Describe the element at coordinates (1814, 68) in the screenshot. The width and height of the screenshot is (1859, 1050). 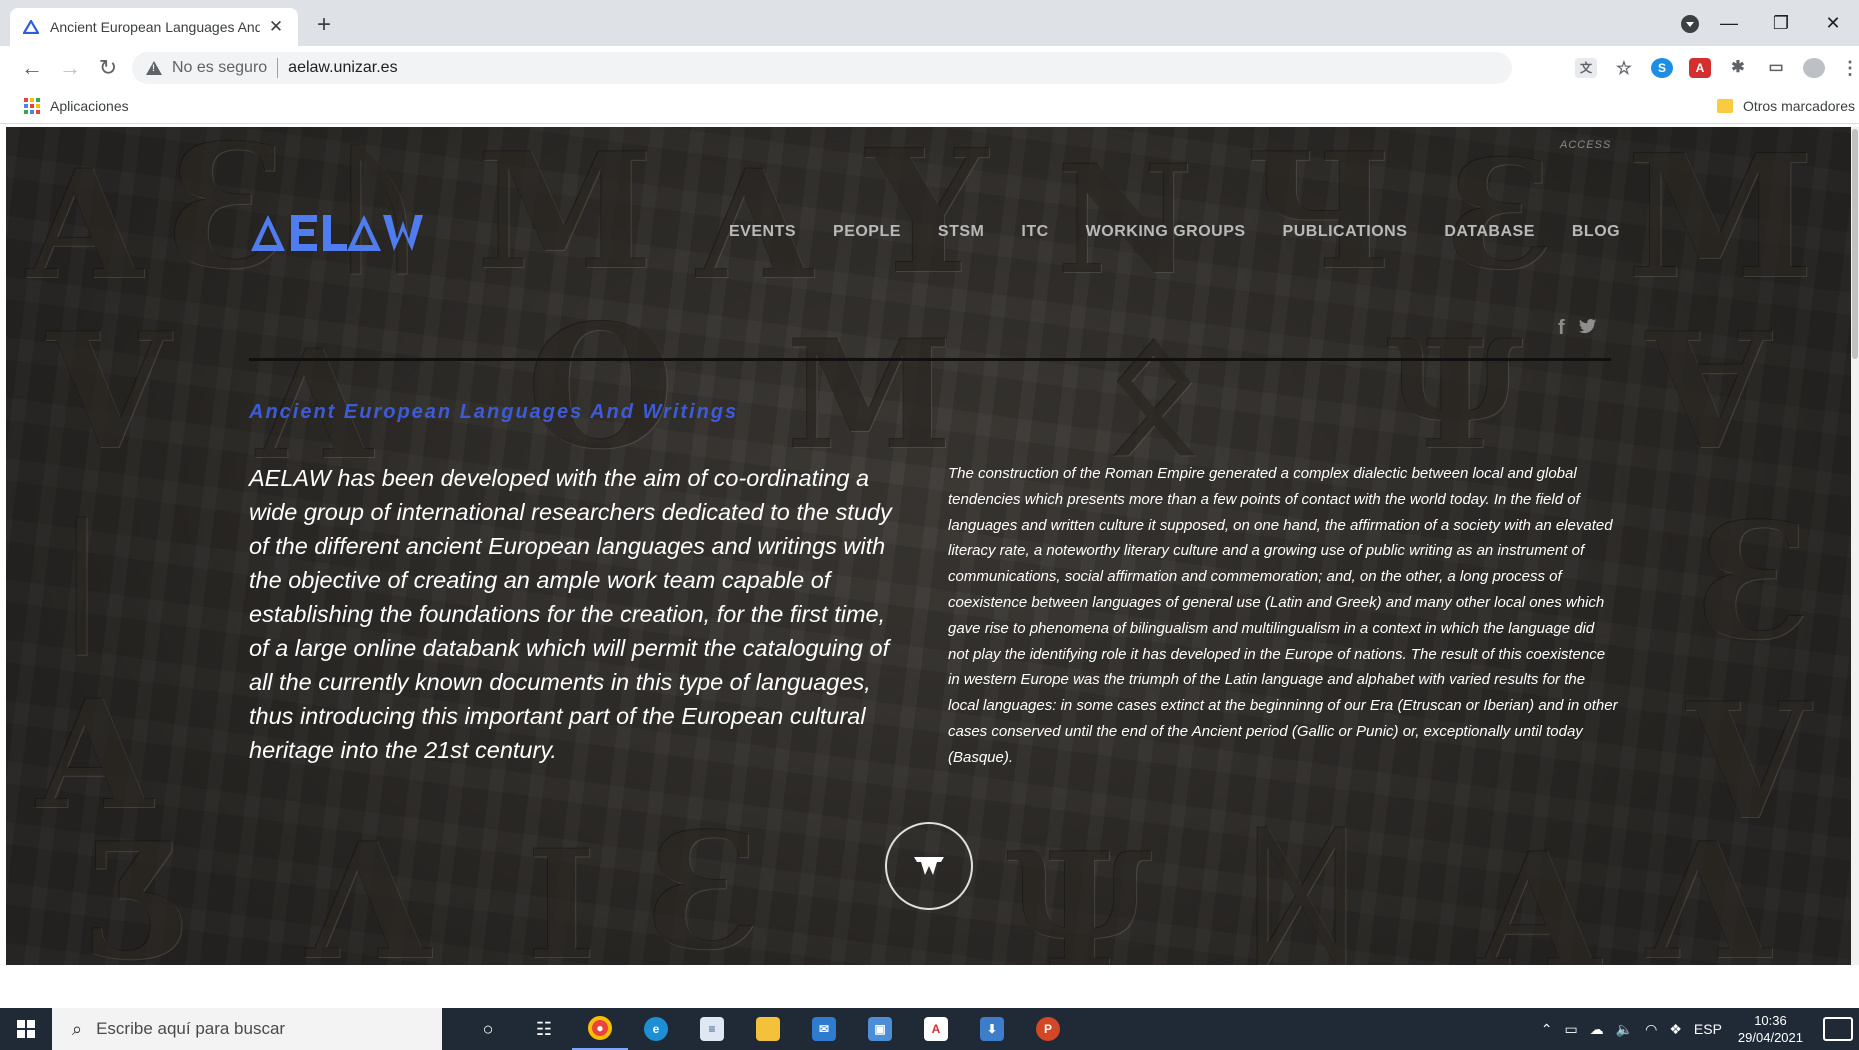
I see `profile-avatar-icon` at that location.